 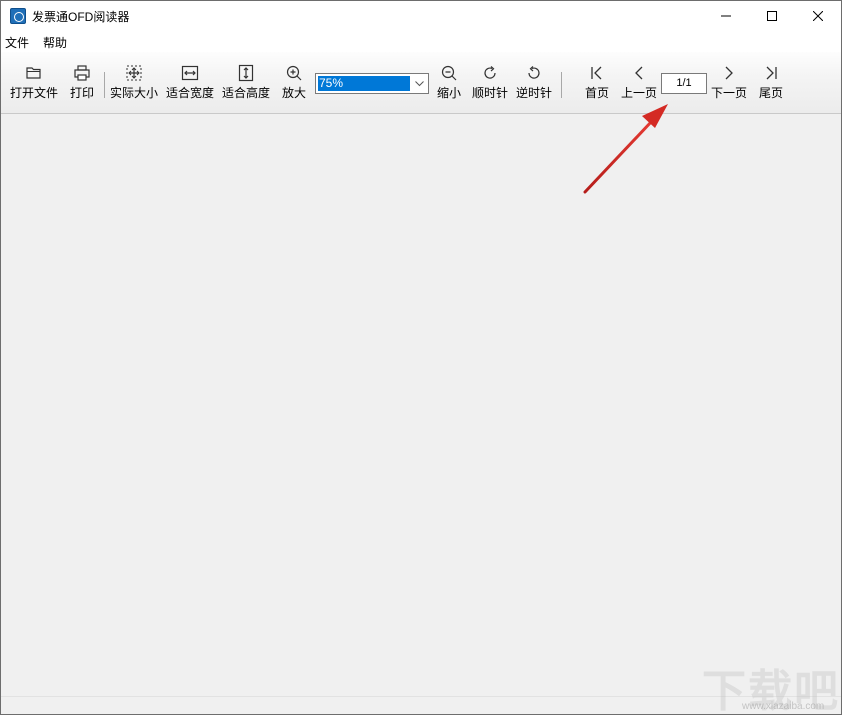 I want to click on last-page-icon, so click(x=771, y=73).